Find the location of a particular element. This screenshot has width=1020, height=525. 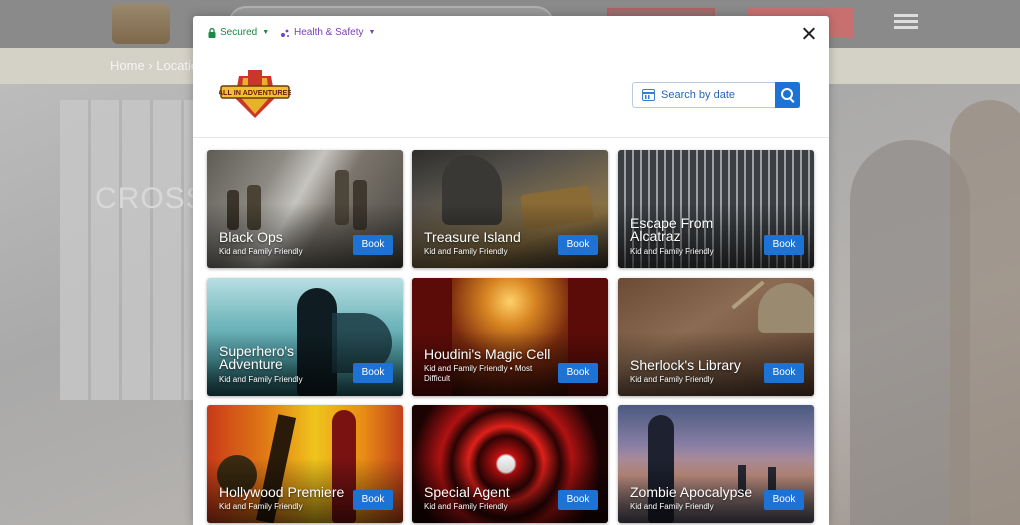

search-icon is located at coordinates (787, 94).